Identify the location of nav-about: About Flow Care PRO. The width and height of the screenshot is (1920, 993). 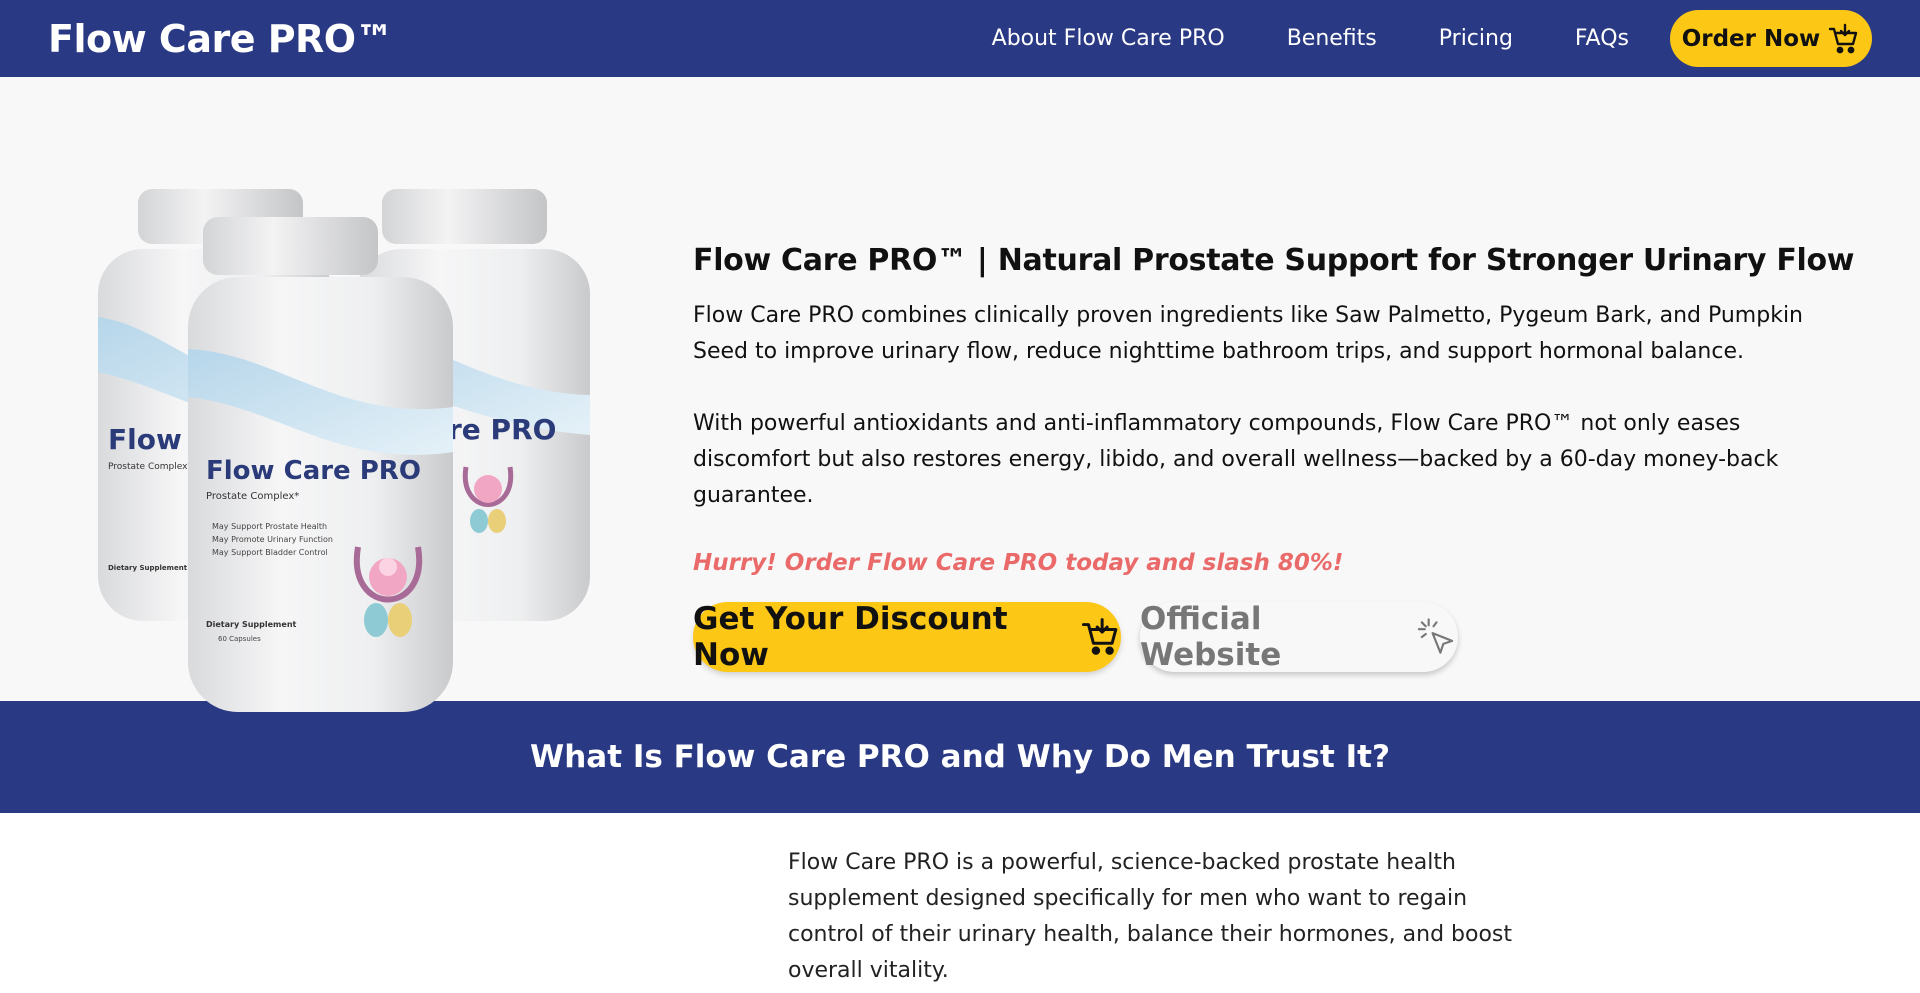
(1108, 38).